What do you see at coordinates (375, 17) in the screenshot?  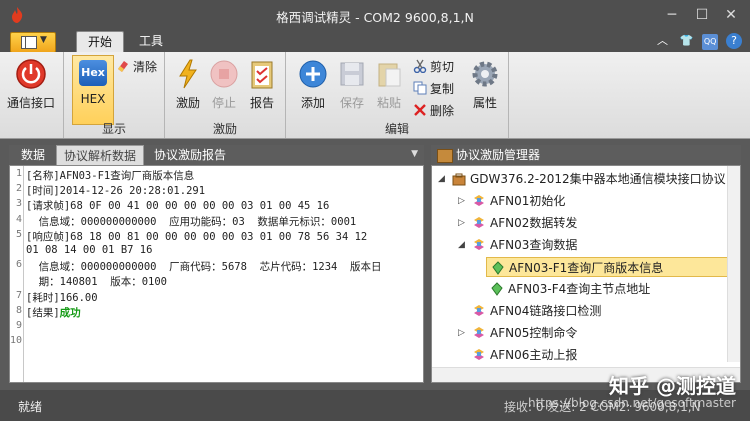 I see `window-title: 格西调试精灵 - COM2 9600,8,1,N` at bounding box center [375, 17].